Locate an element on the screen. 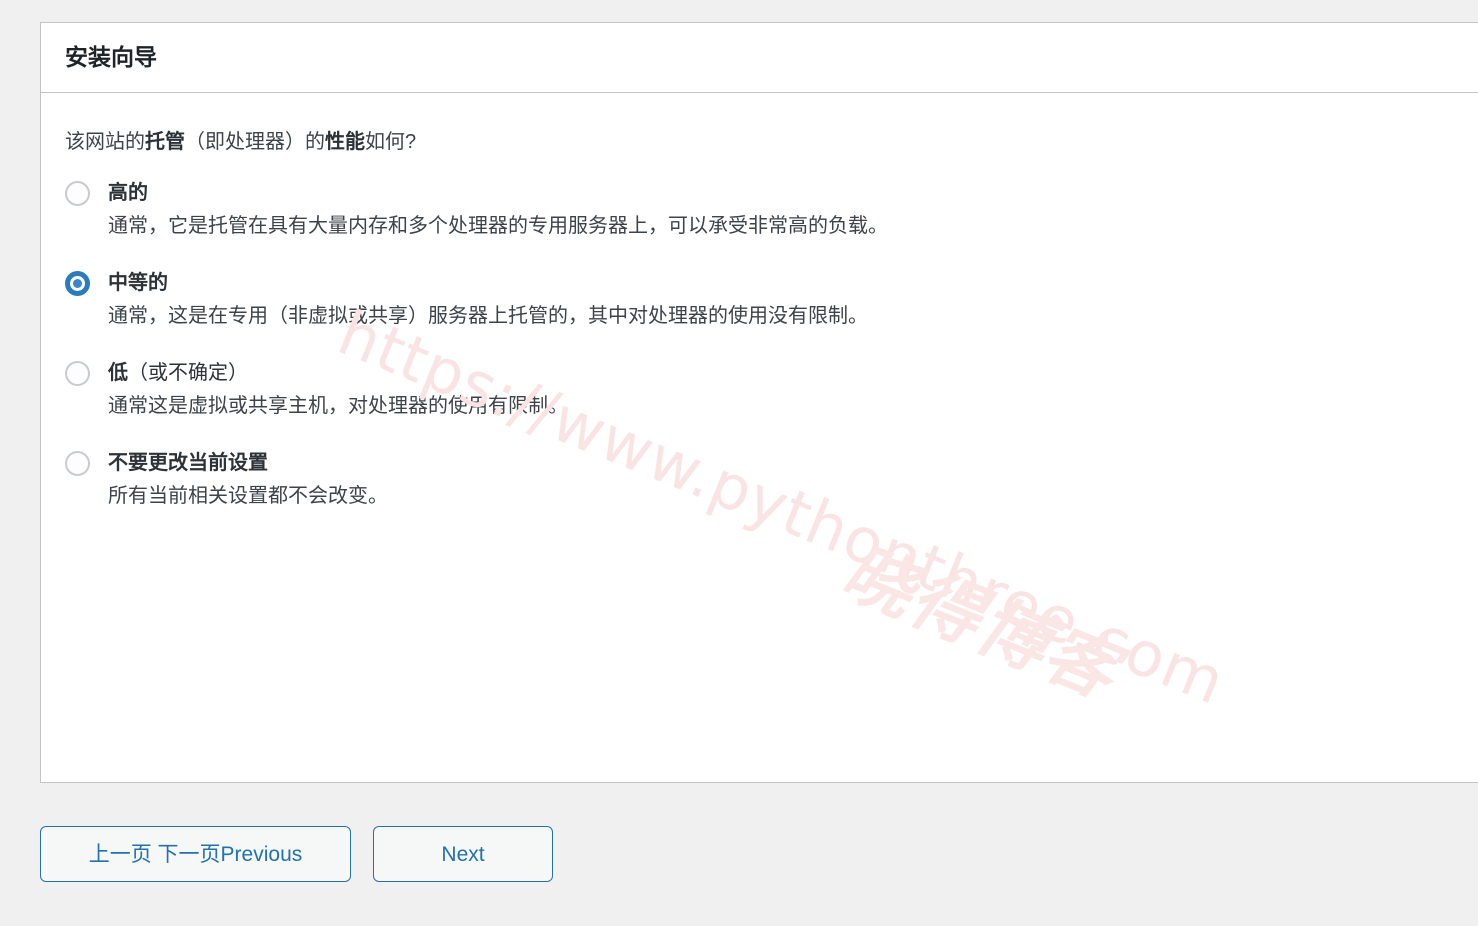 The width and height of the screenshot is (1478, 926). radio-description-low: 通常这是虚拟或共享主机，对处理器的使用有限制。 is located at coordinates (338, 406).